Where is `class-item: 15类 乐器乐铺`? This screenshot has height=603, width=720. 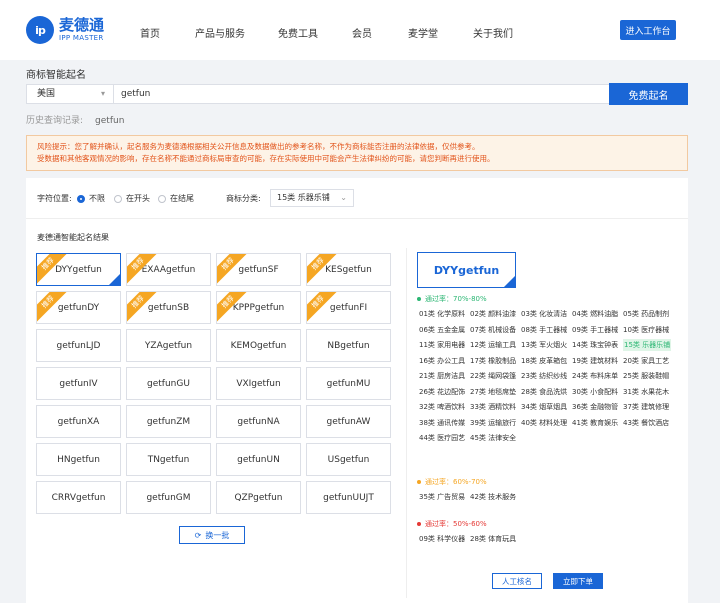 class-item: 15类 乐器乐铺 is located at coordinates (647, 345).